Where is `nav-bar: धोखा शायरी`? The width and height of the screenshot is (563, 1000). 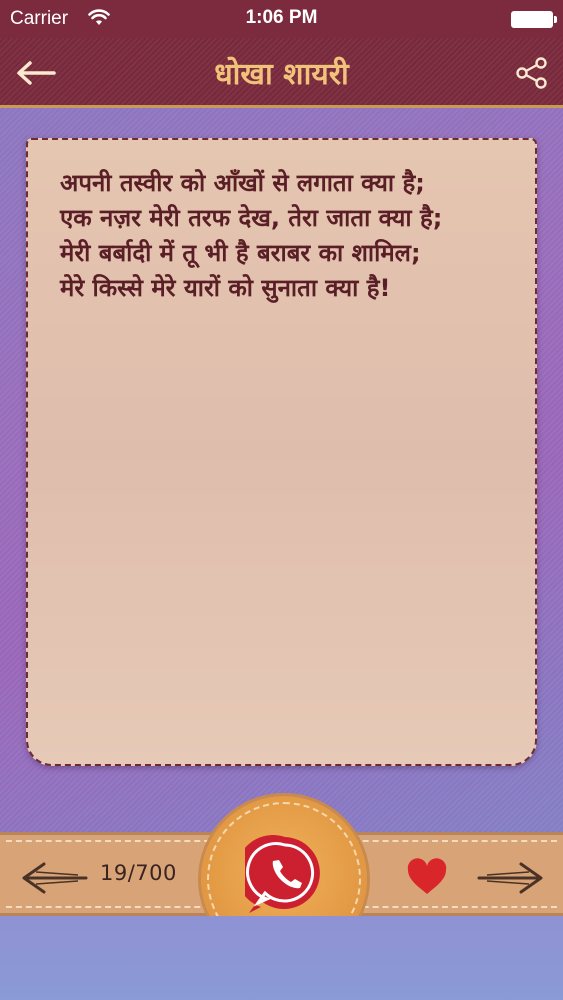
nav-bar: धोखा शायरी is located at coordinates (281, 73).